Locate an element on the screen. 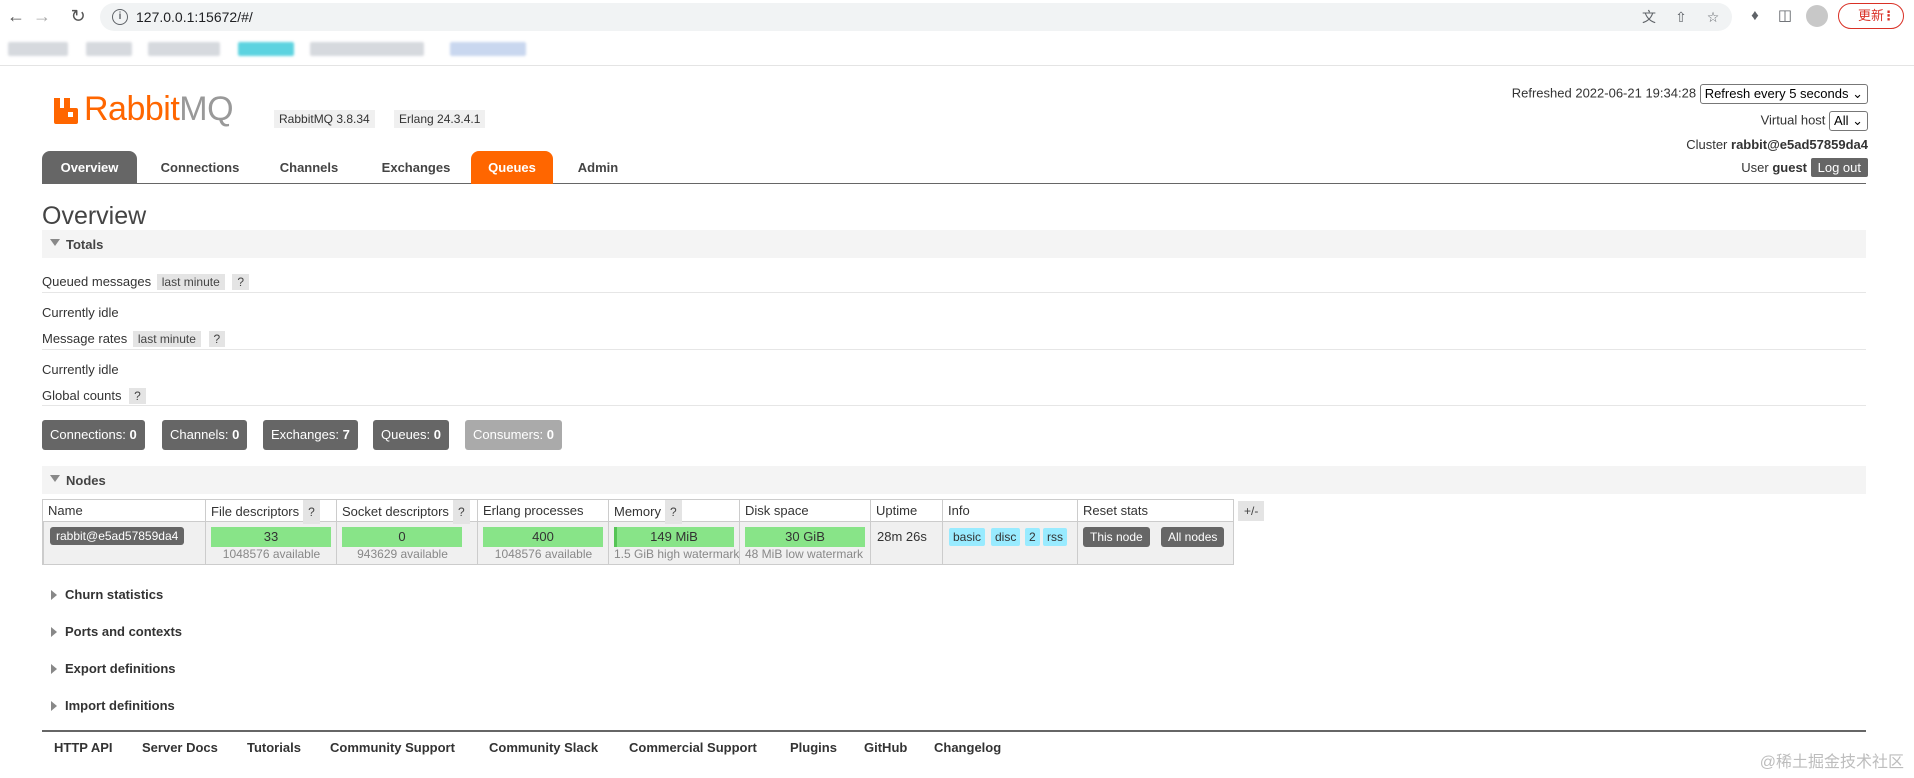 This screenshot has height=778, width=1914. socket-descriptors-cell: 0 943629 available is located at coordinates (406, 543).